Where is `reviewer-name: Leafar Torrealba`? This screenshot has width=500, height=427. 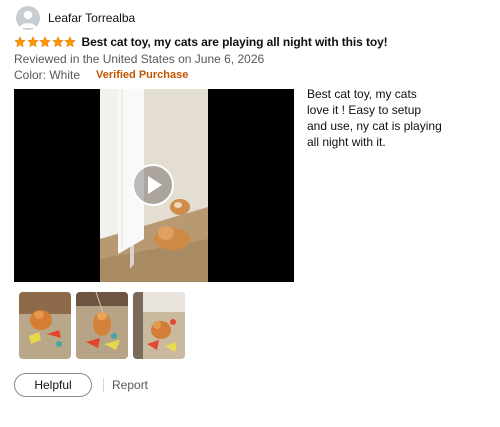
reviewer-name: Leafar Torrealba is located at coordinates (92, 18).